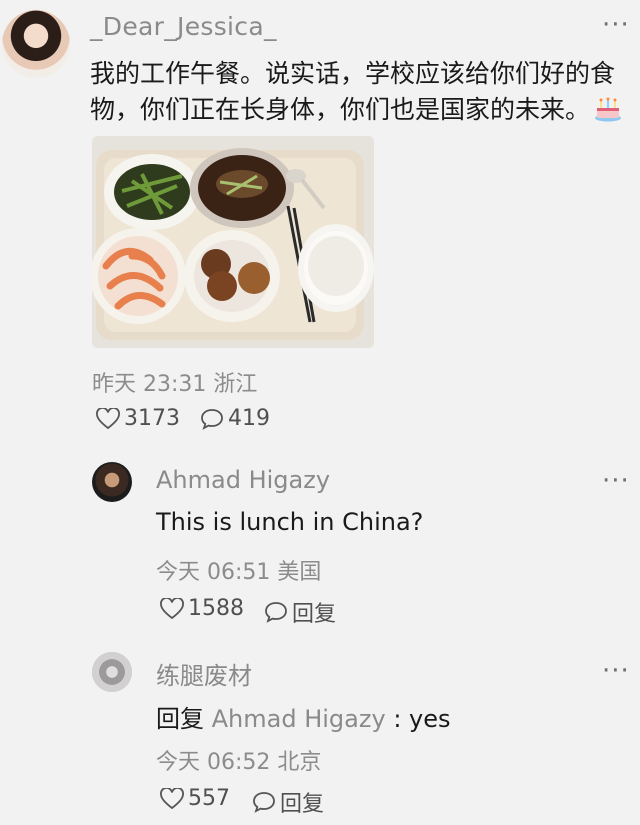 This screenshot has width=640, height=825. I want to click on comment-like-button: 557, so click(195, 798).